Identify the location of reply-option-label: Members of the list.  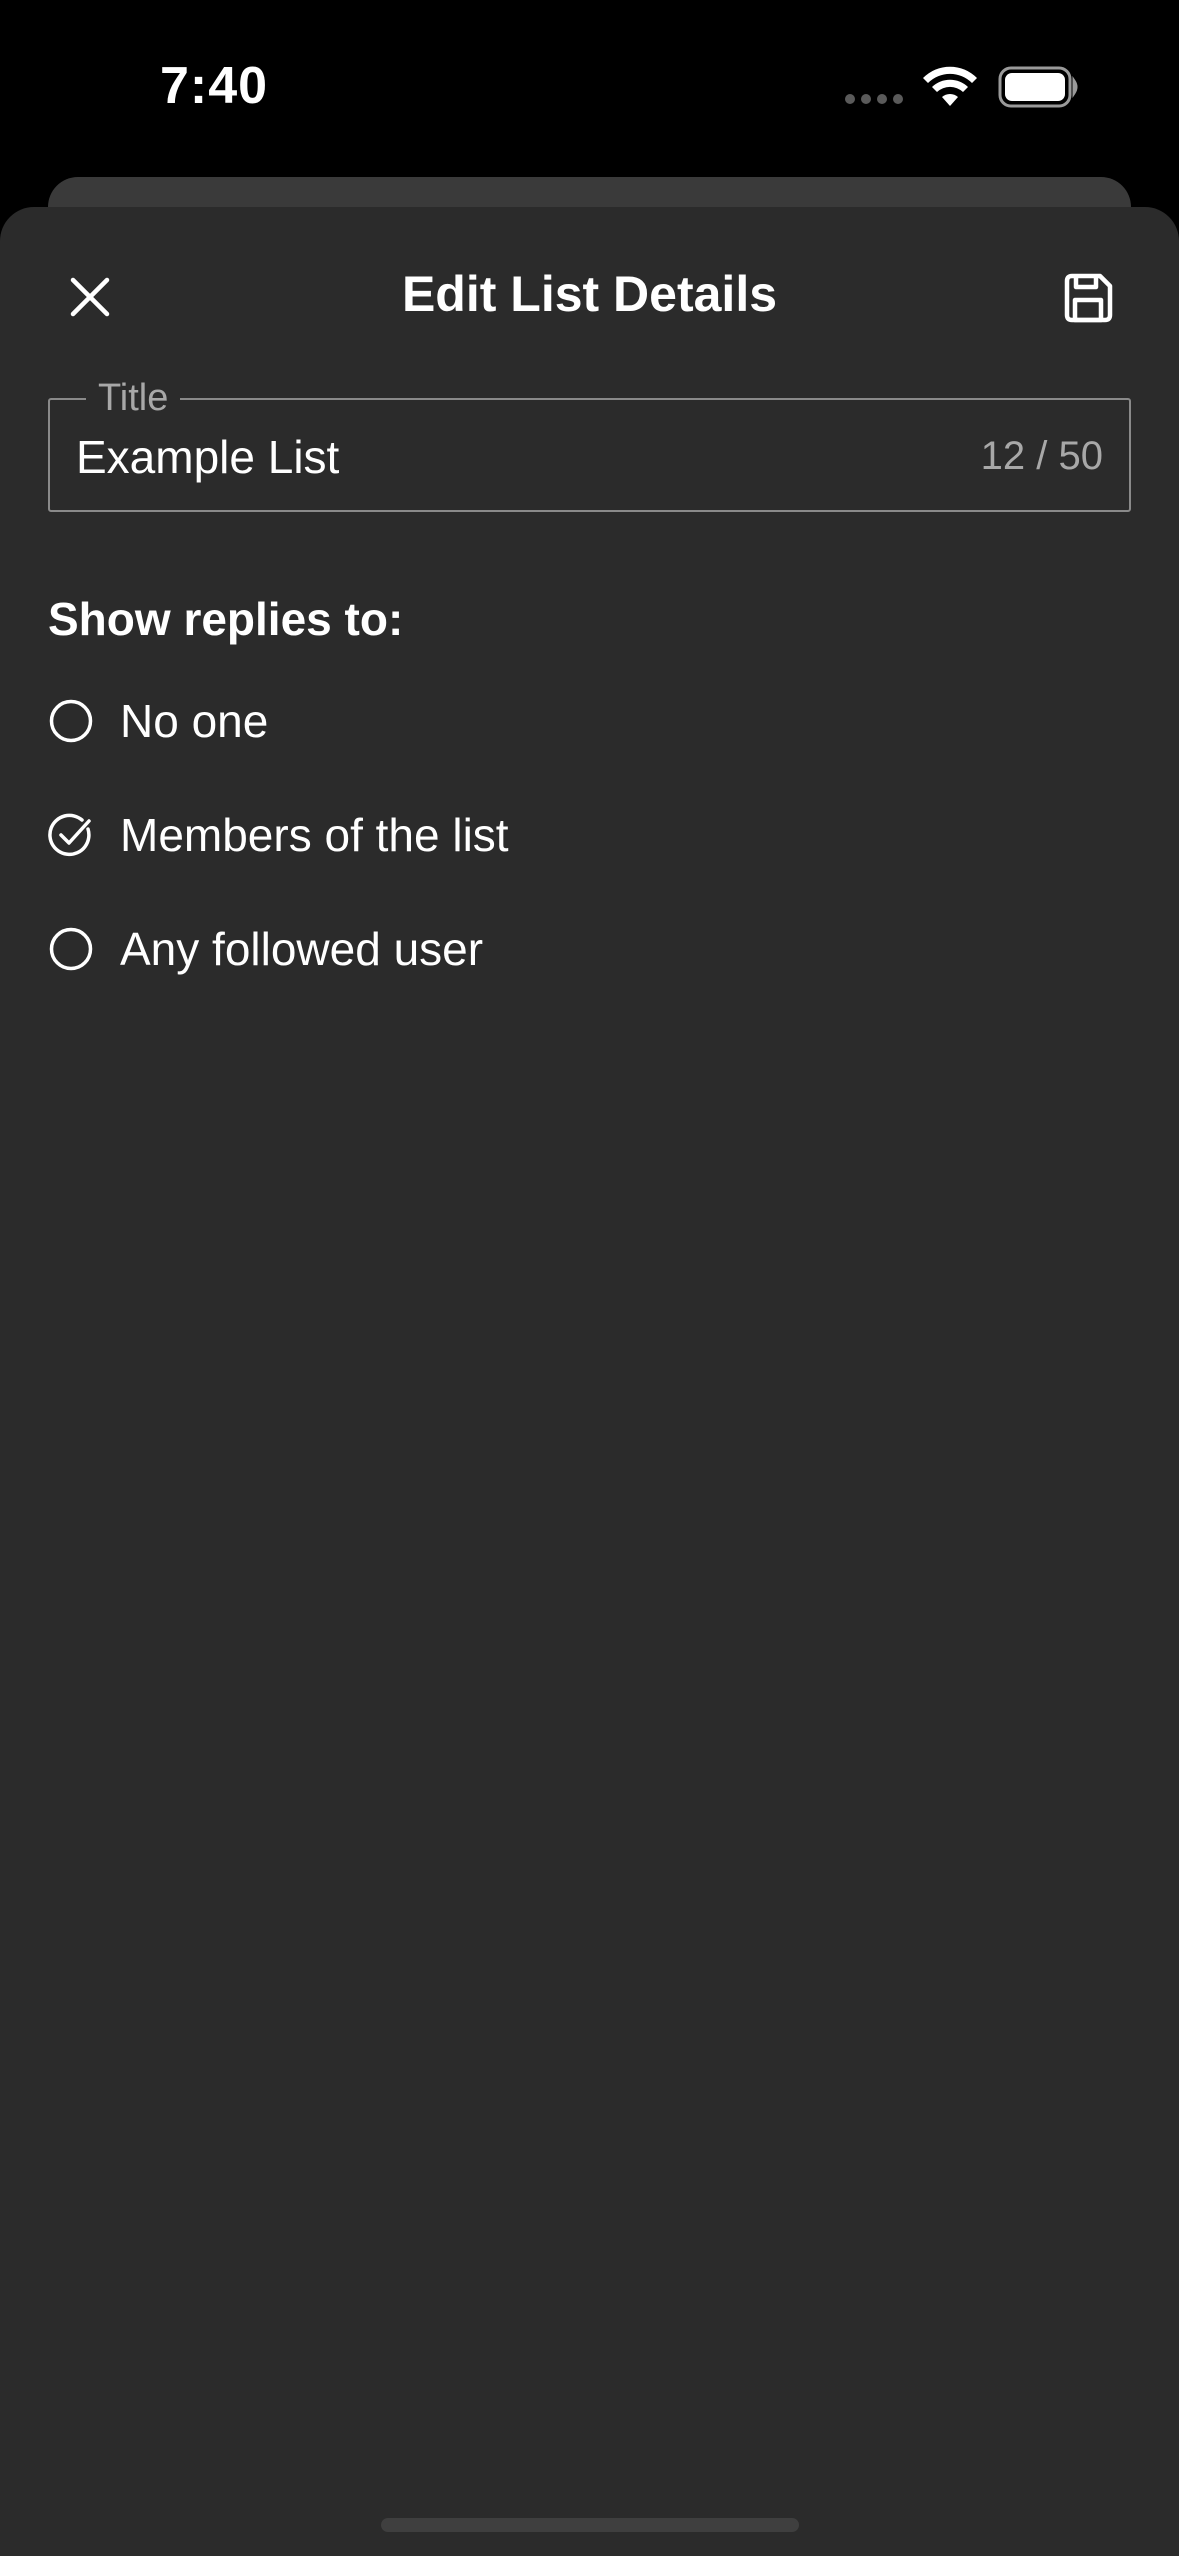
(314, 835).